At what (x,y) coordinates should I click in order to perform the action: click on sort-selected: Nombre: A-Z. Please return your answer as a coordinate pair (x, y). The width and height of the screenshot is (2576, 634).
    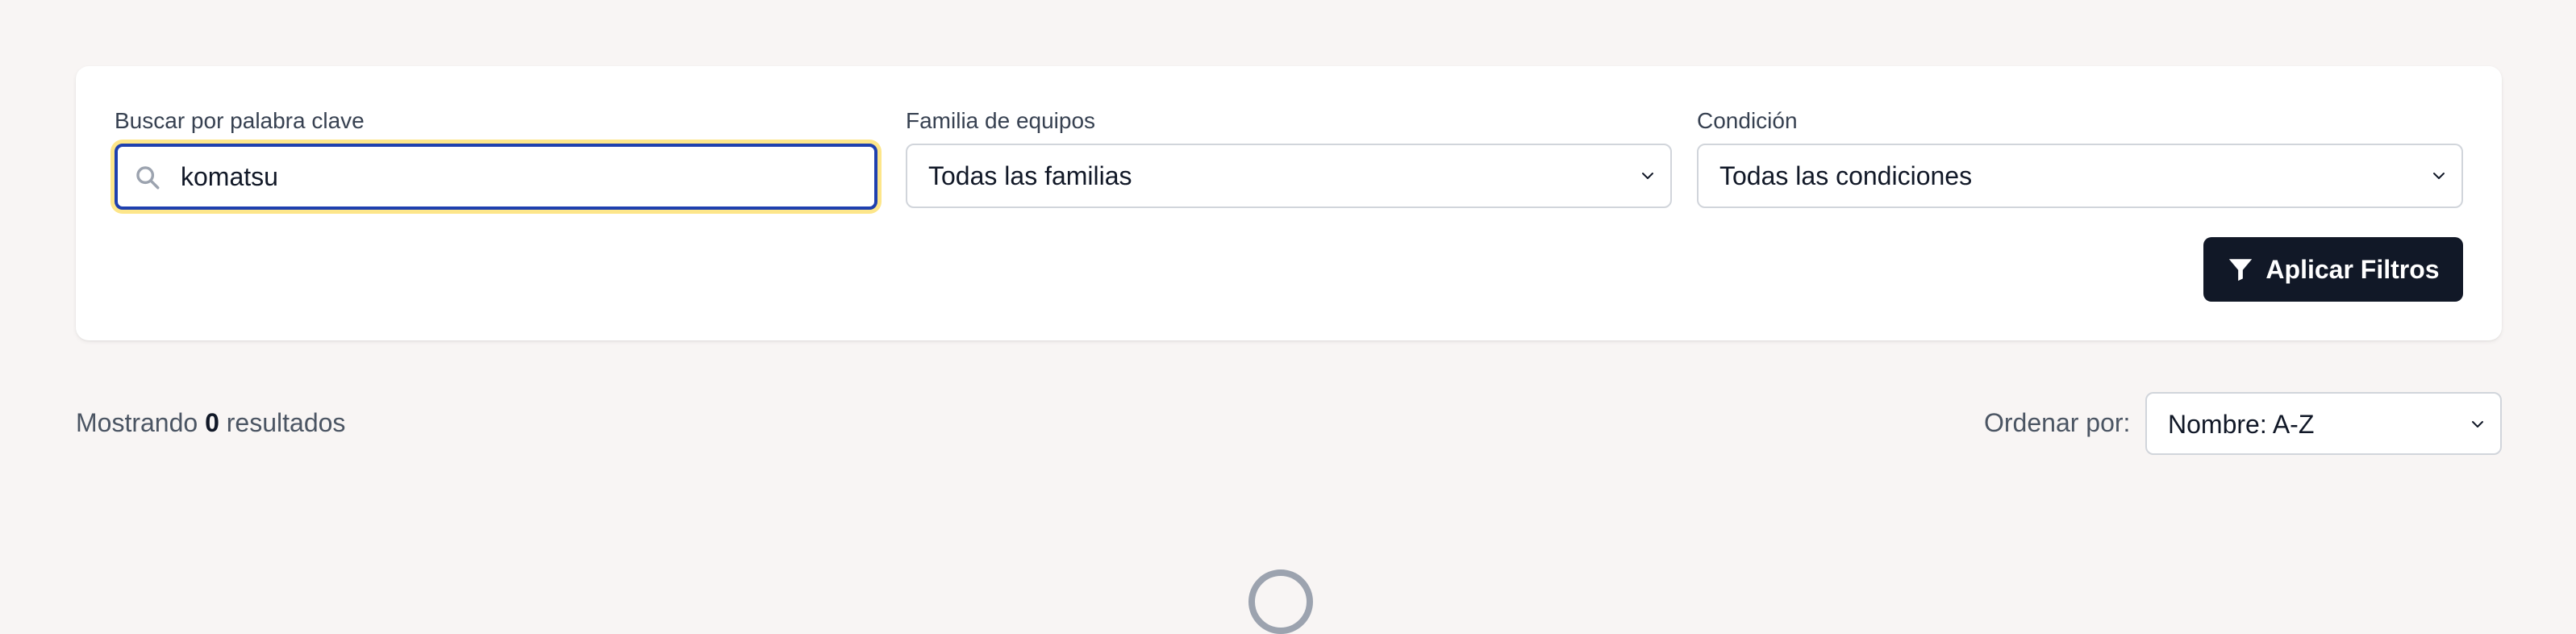
    Looking at the image, I should click on (2241, 425).